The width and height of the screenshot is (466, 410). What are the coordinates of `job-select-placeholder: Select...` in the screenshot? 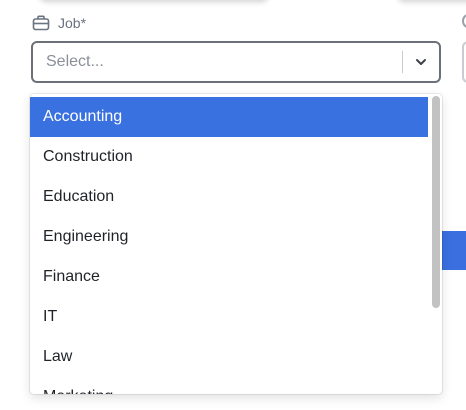 It's located at (75, 61).